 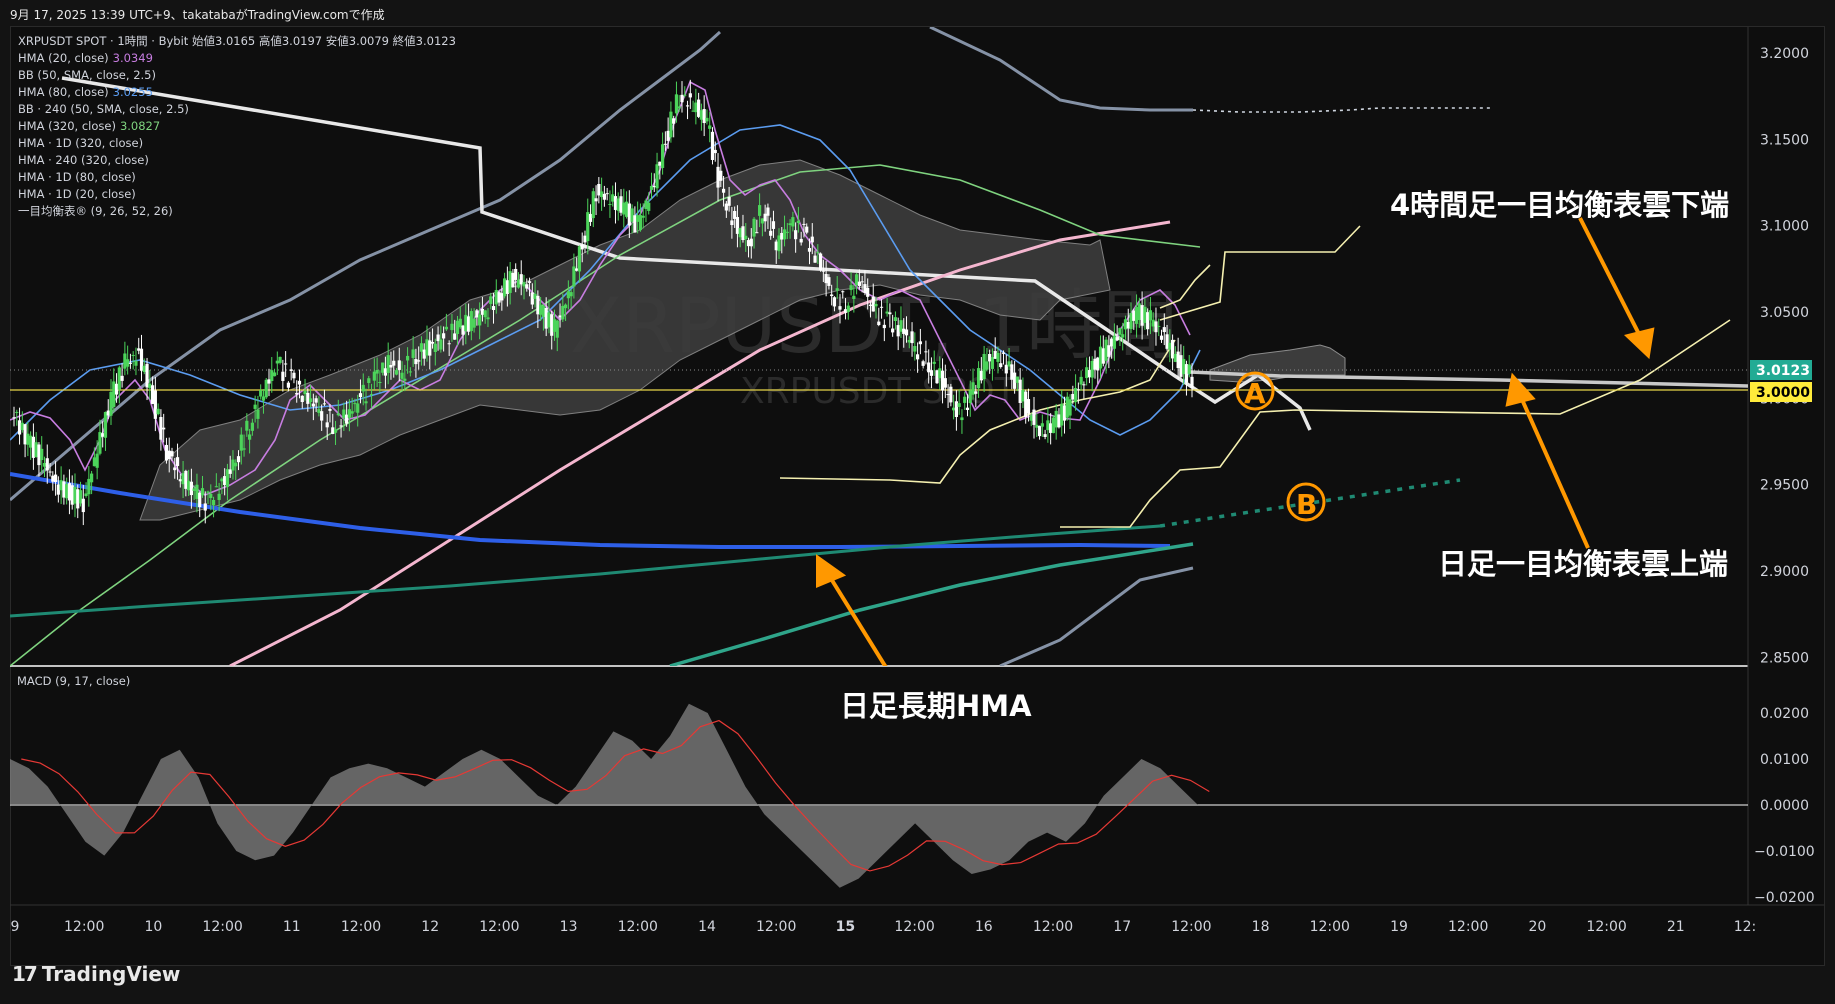 I want to click on legend-item: BB · 240 (50, SMA, close, 2.5), so click(x=237, y=109).